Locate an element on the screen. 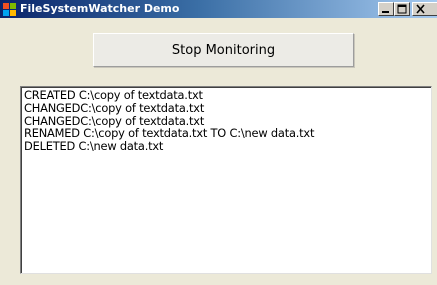 This screenshot has width=437, height=285. maximize-button is located at coordinates (402, 9).